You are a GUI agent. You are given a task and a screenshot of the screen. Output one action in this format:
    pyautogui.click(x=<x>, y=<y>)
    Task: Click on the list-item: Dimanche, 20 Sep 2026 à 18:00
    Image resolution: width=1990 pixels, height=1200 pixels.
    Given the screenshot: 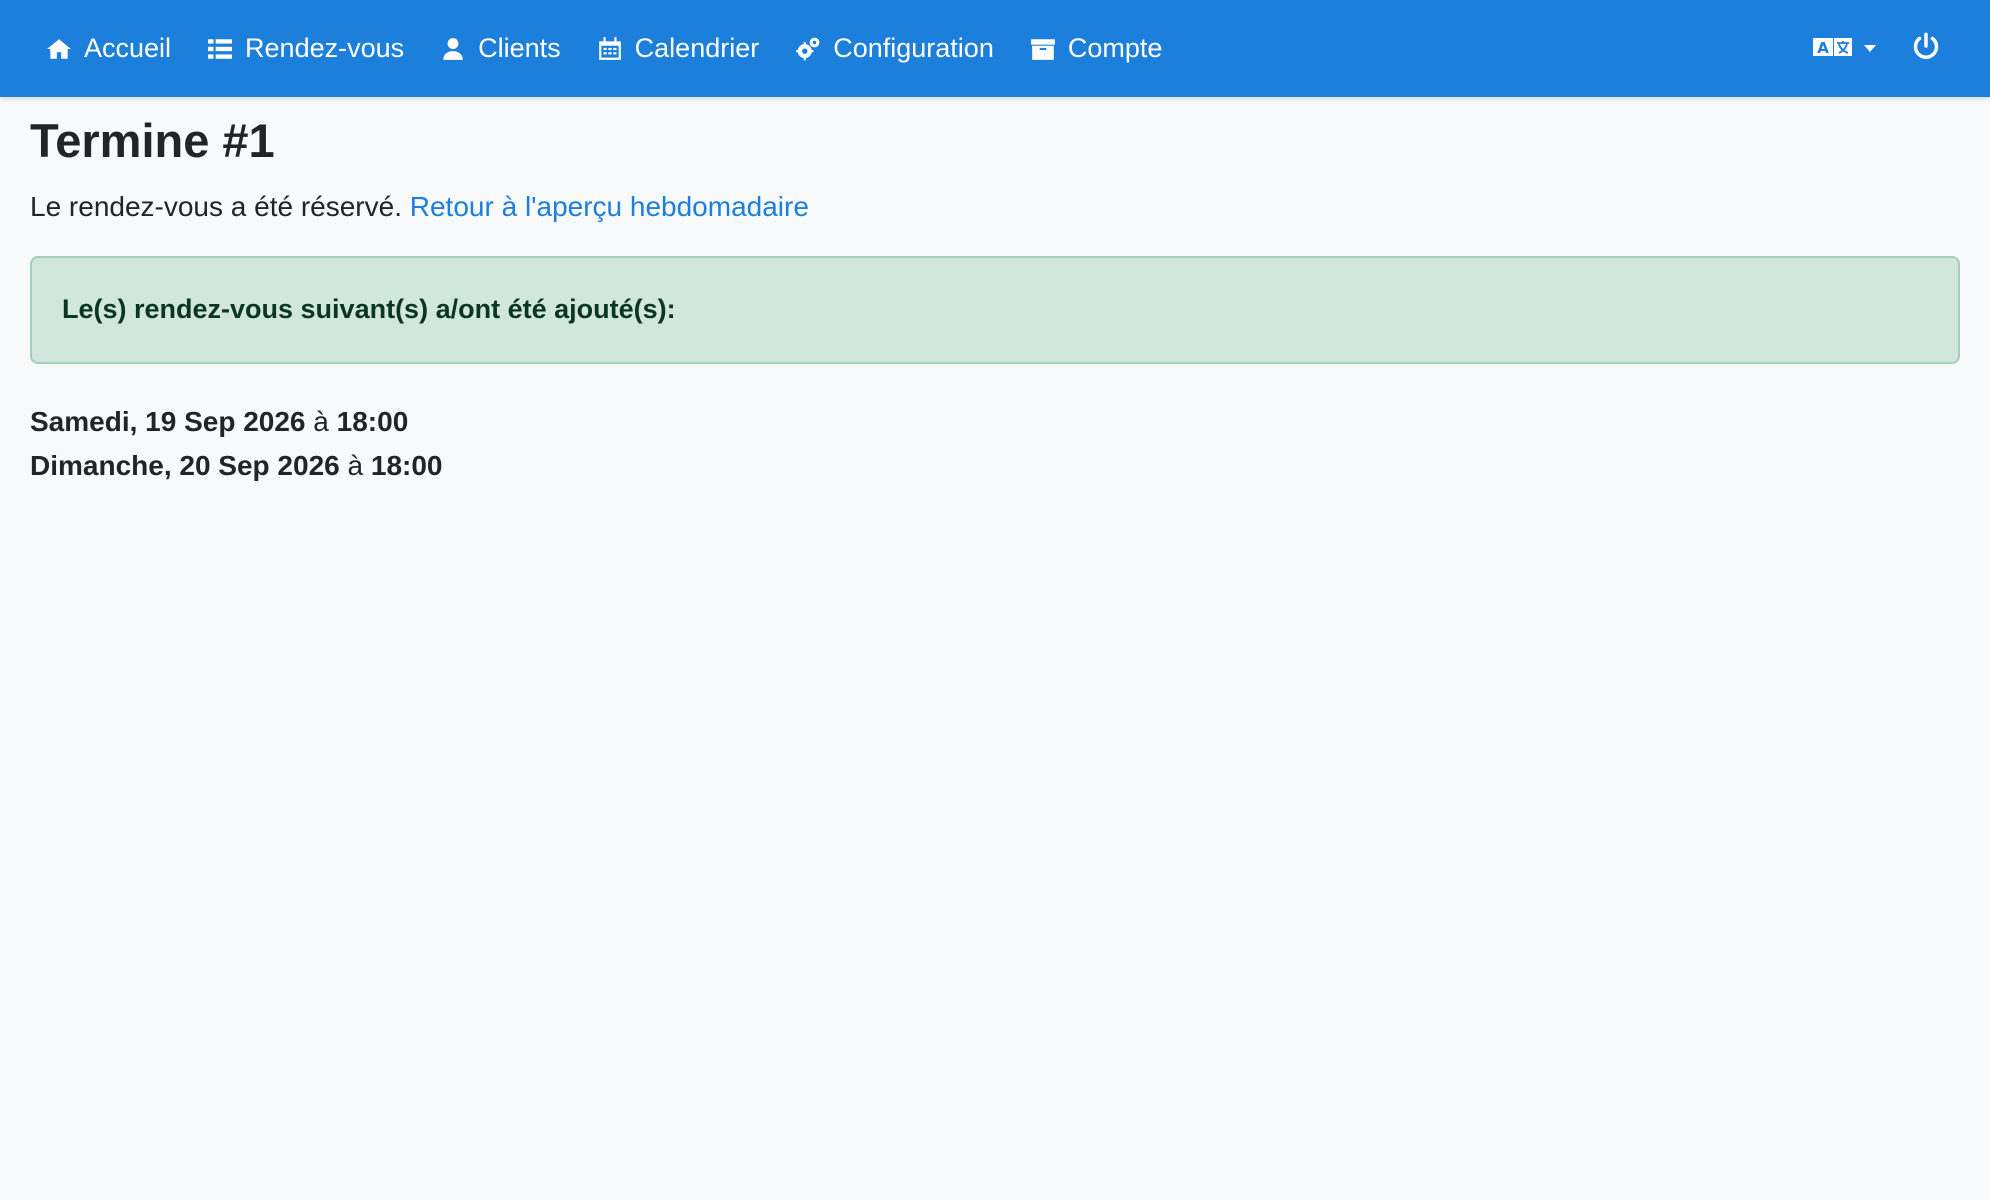 What is the action you would take?
    pyautogui.click(x=995, y=466)
    